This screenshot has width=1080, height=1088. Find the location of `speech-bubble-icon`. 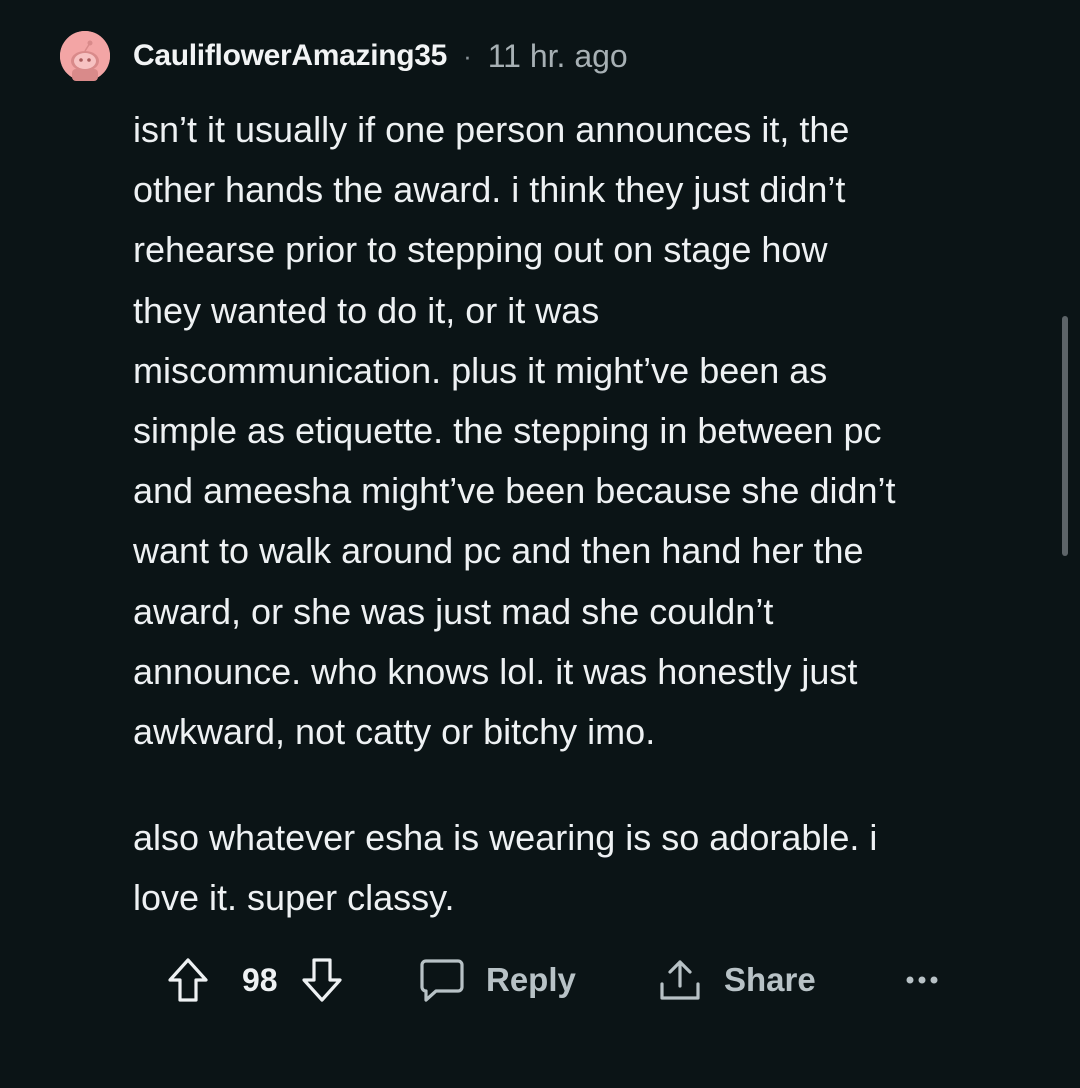

speech-bubble-icon is located at coordinates (442, 980).